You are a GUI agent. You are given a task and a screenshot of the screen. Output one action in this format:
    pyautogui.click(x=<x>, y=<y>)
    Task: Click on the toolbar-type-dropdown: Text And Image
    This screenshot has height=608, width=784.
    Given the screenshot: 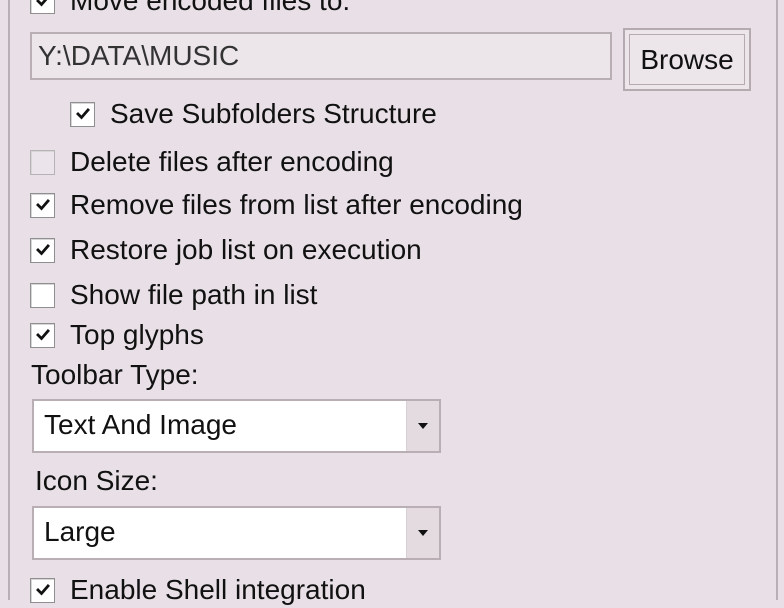 What is the action you would take?
    pyautogui.click(x=236, y=426)
    